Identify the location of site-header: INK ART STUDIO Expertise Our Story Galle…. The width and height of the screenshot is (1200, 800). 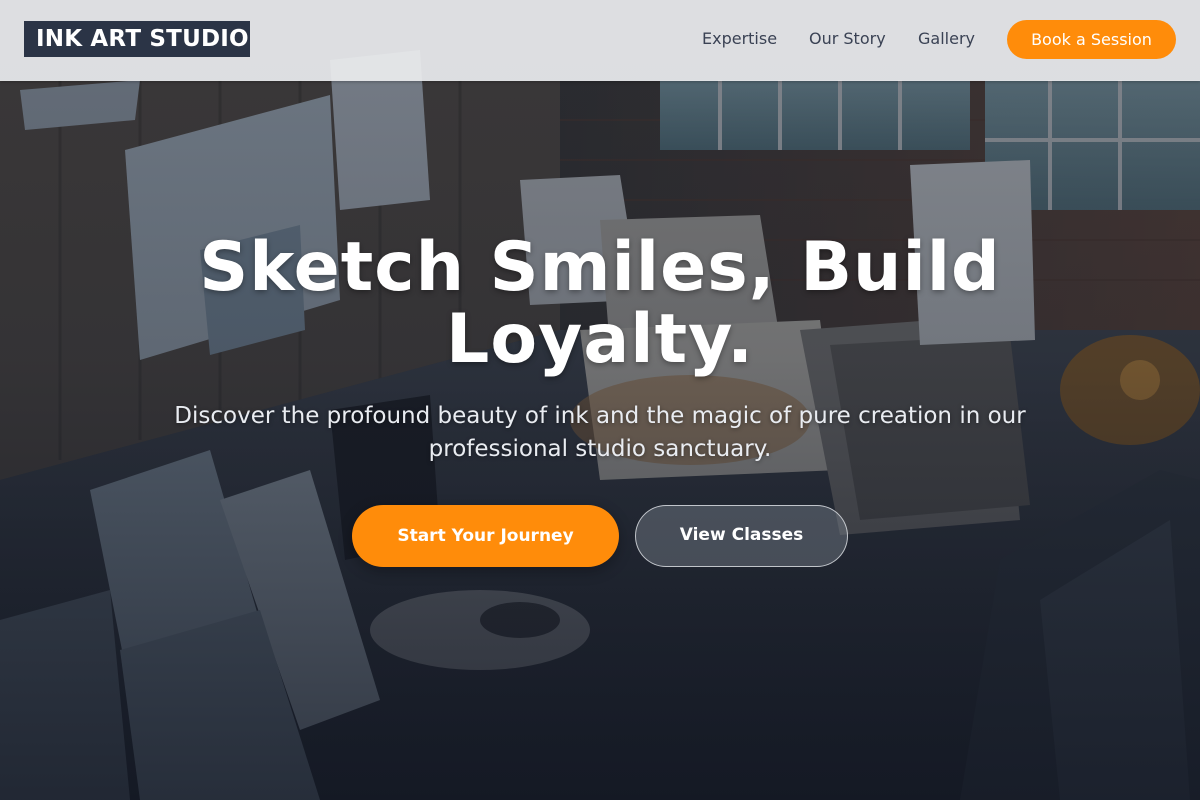
(600, 40).